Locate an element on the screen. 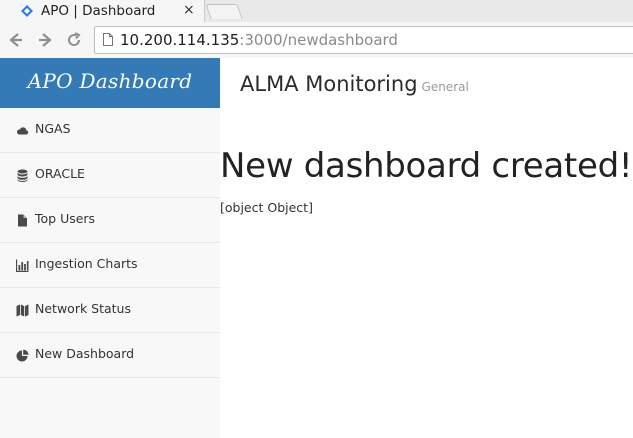 This screenshot has width=633, height=438. sidebar-item-label: Ingestion Charts is located at coordinates (86, 263).